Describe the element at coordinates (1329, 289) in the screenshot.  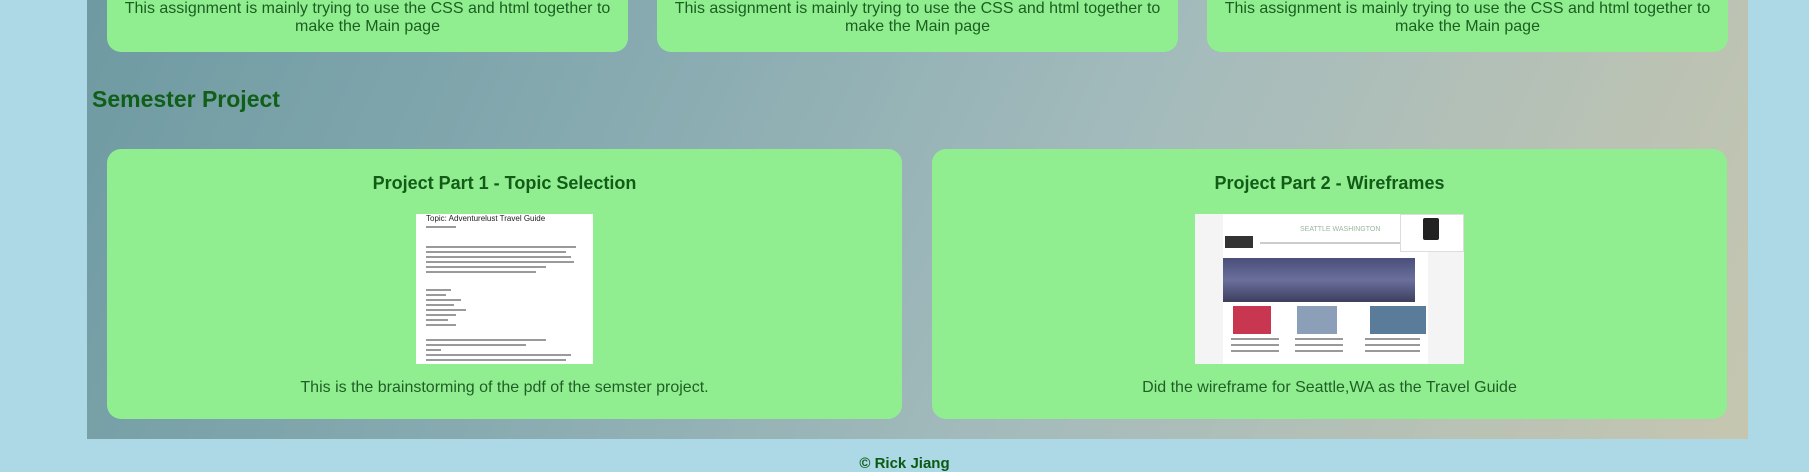
I see `project-thumbnail: SEATTLE WASHINGTON` at that location.